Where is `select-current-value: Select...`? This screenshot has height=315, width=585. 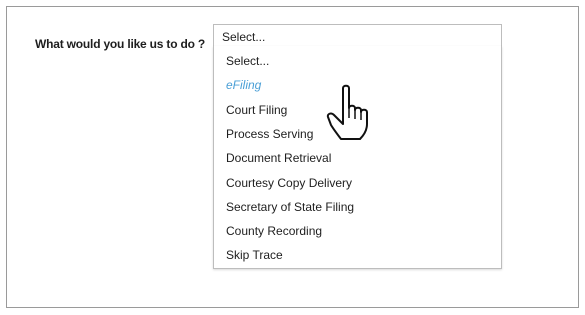
select-current-value: Select... is located at coordinates (244, 37).